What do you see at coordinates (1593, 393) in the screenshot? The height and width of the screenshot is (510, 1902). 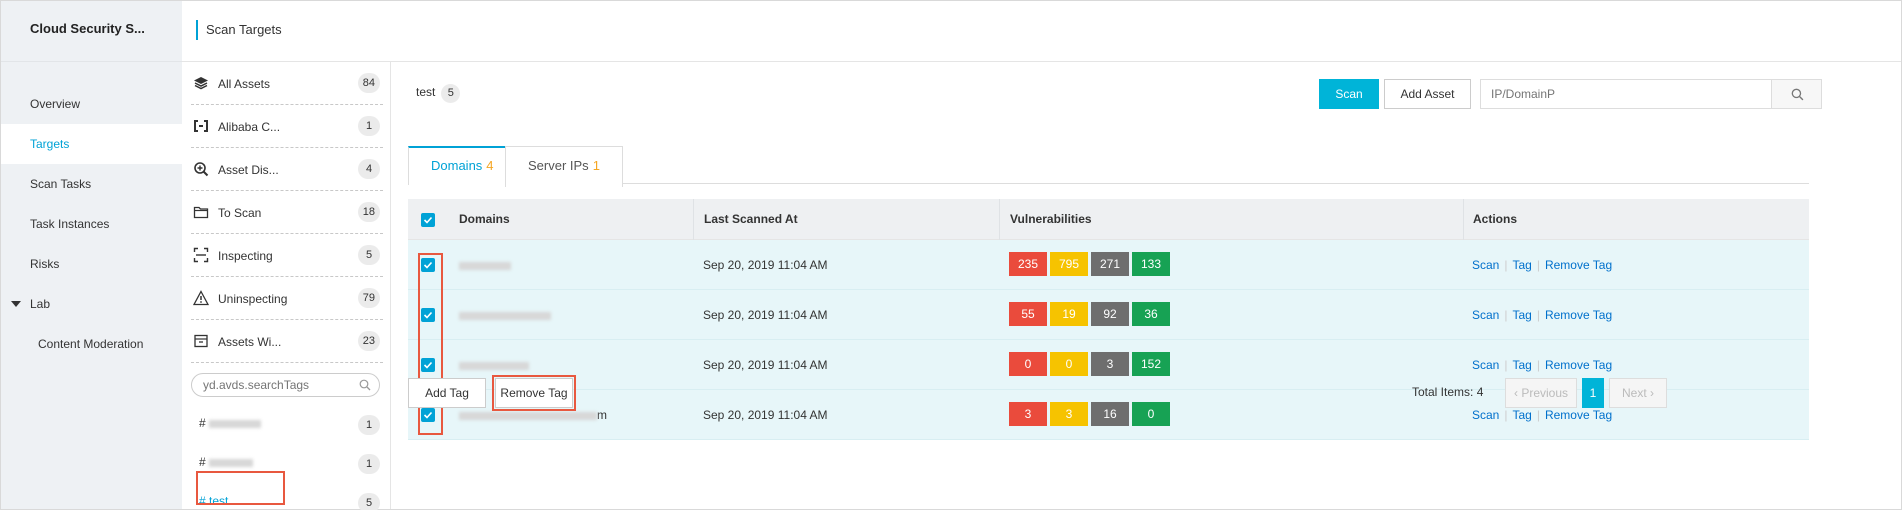 I see `page-number: 1` at bounding box center [1593, 393].